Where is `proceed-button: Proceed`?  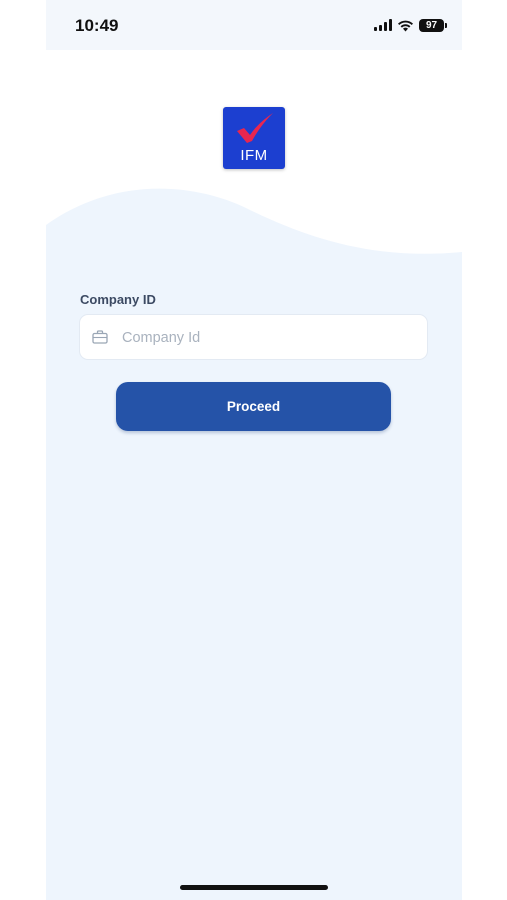
proceed-button: Proceed is located at coordinates (253, 406).